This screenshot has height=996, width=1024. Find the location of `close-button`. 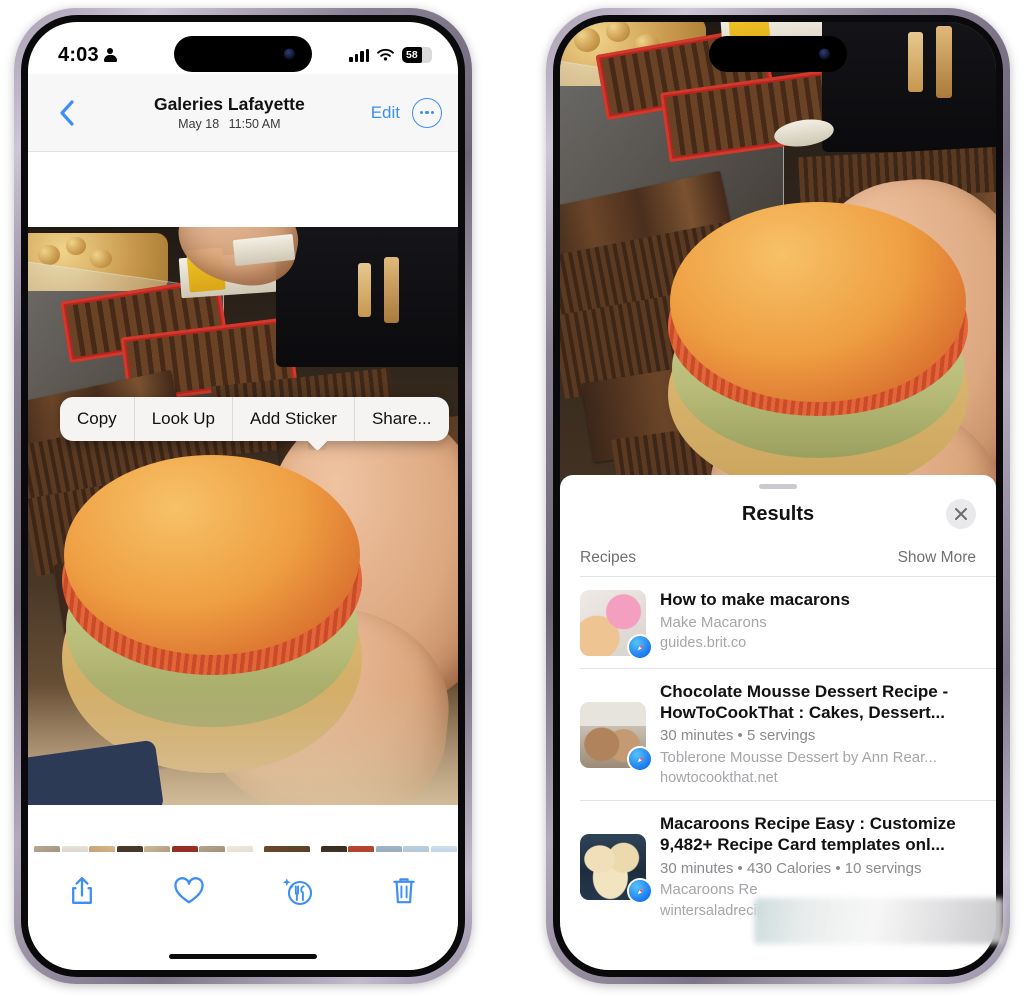

close-button is located at coordinates (961, 514).